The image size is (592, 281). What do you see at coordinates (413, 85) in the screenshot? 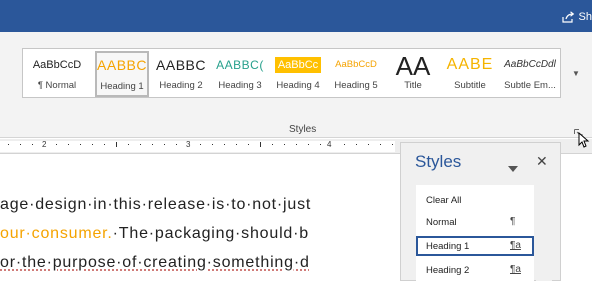
I see `style-name: Title` at bounding box center [413, 85].